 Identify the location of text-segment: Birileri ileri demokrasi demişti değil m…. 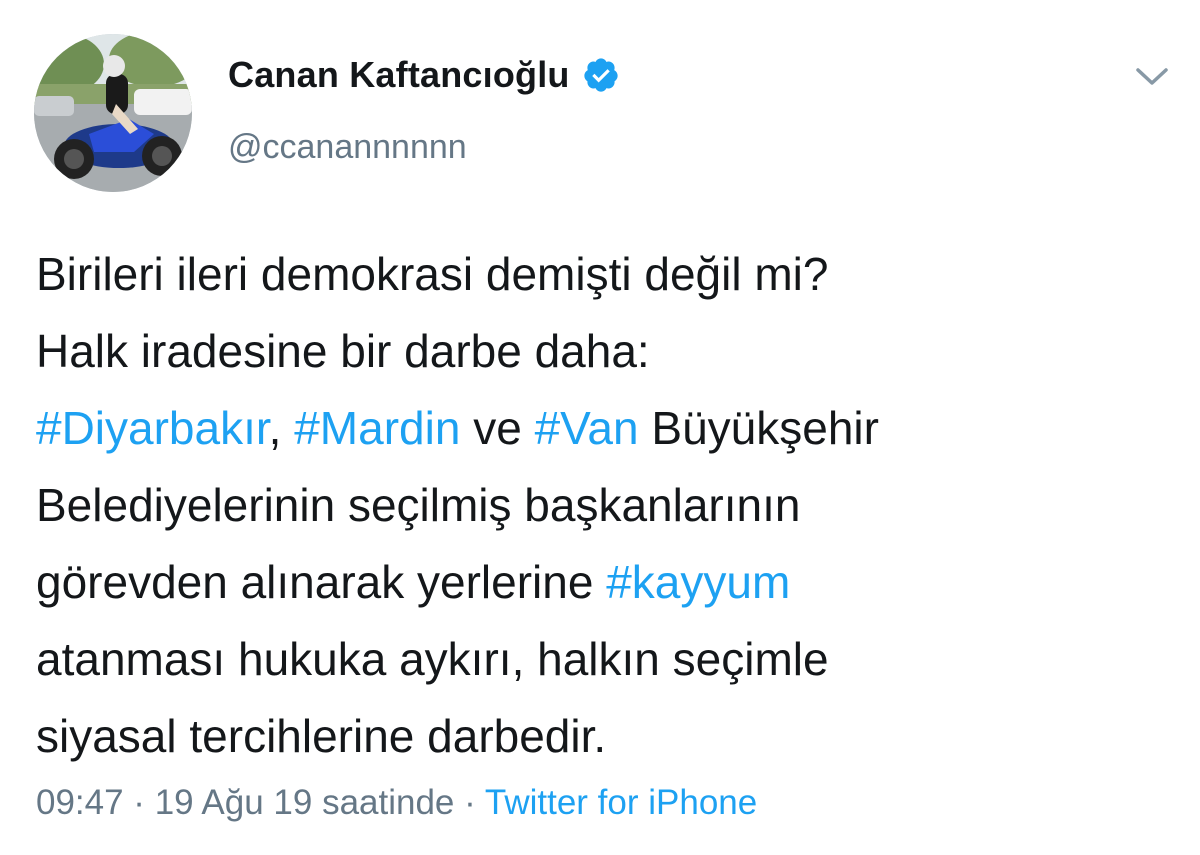
(432, 274).